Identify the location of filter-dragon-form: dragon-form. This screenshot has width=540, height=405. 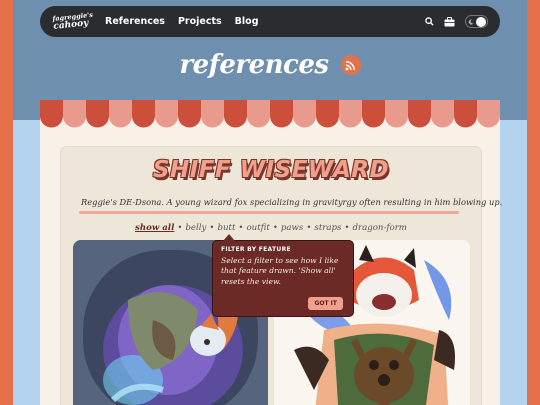
(380, 228).